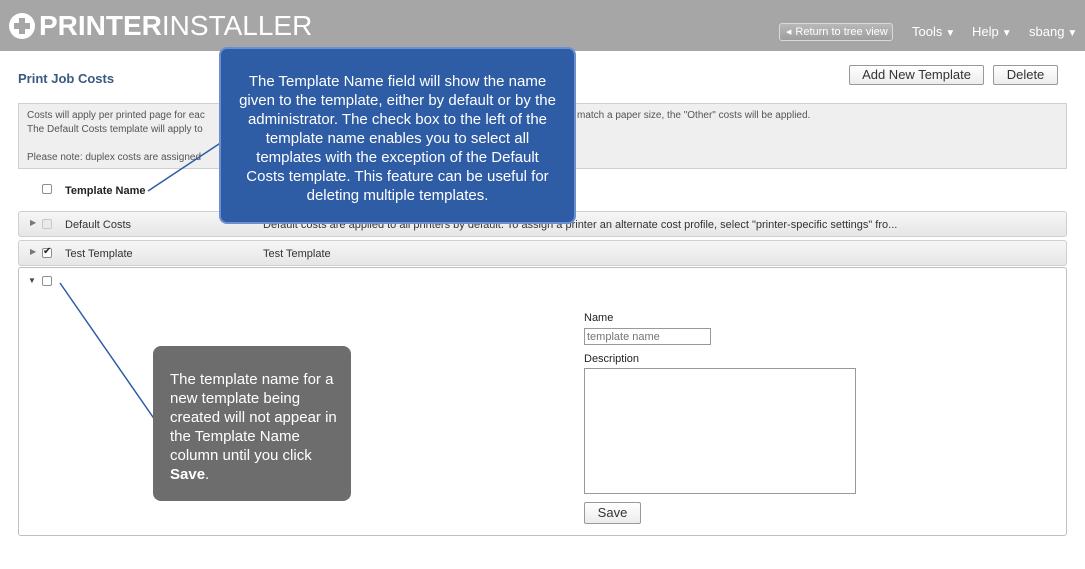  I want to click on delete-button: Delete, so click(1025, 75).